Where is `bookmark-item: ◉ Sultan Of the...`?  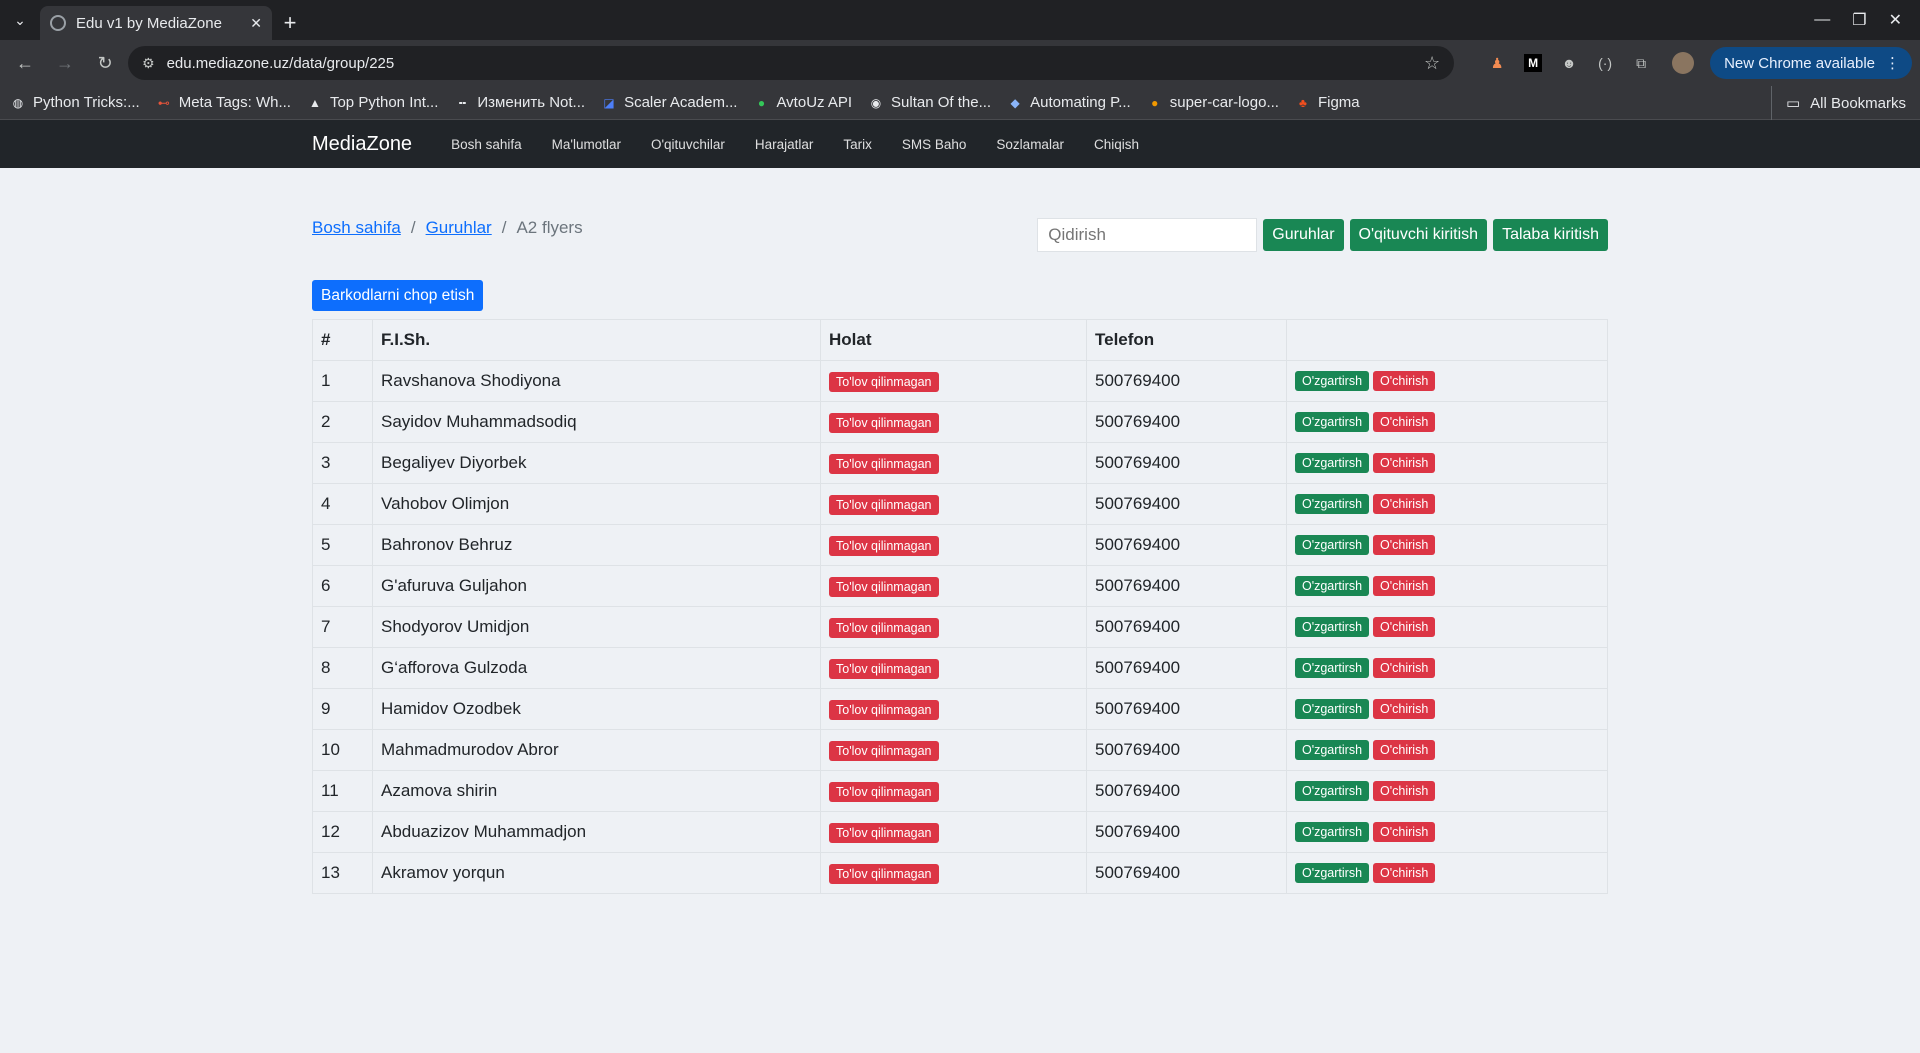 bookmark-item: ◉ Sultan Of the... is located at coordinates (929, 102).